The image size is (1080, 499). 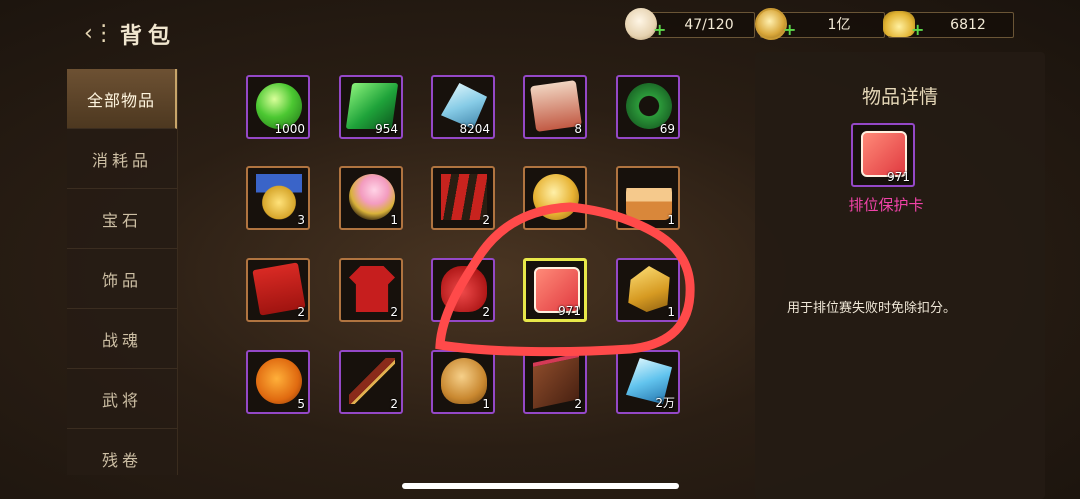 I want to click on detail-item-count: 971, so click(x=898, y=177).